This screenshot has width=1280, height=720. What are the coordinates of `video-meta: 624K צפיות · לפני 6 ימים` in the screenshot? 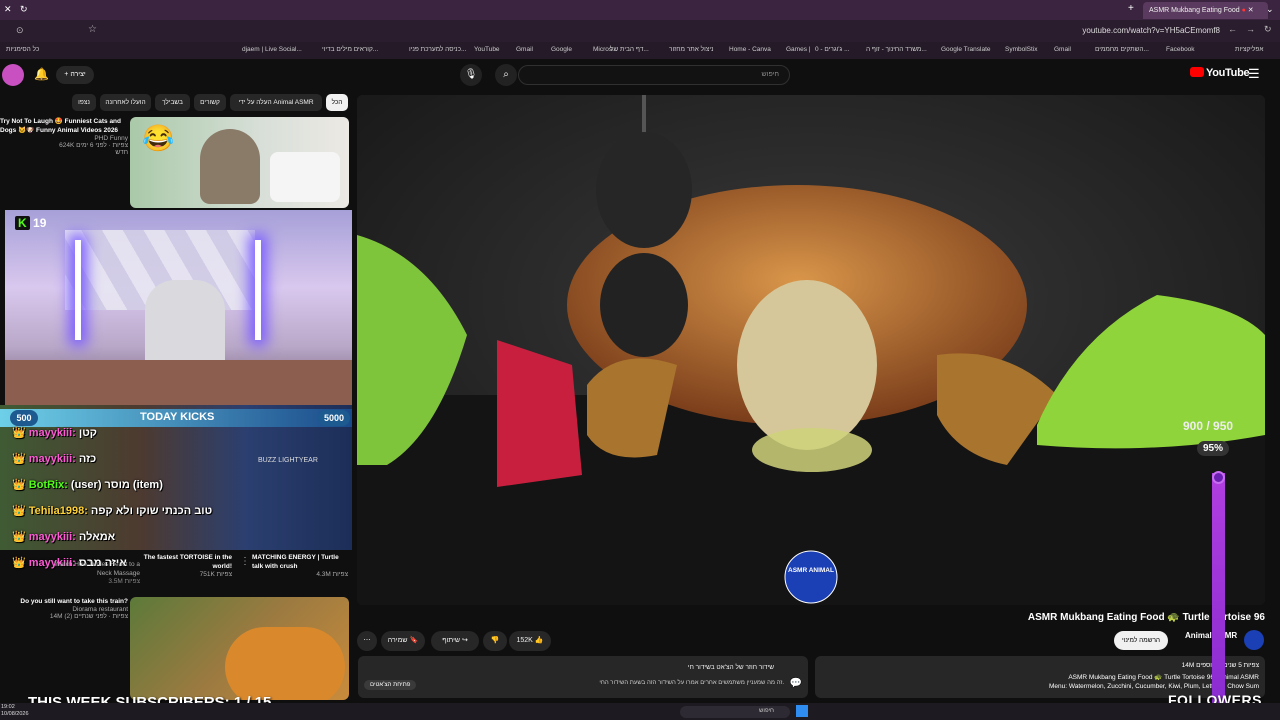 It's located at (93, 145).